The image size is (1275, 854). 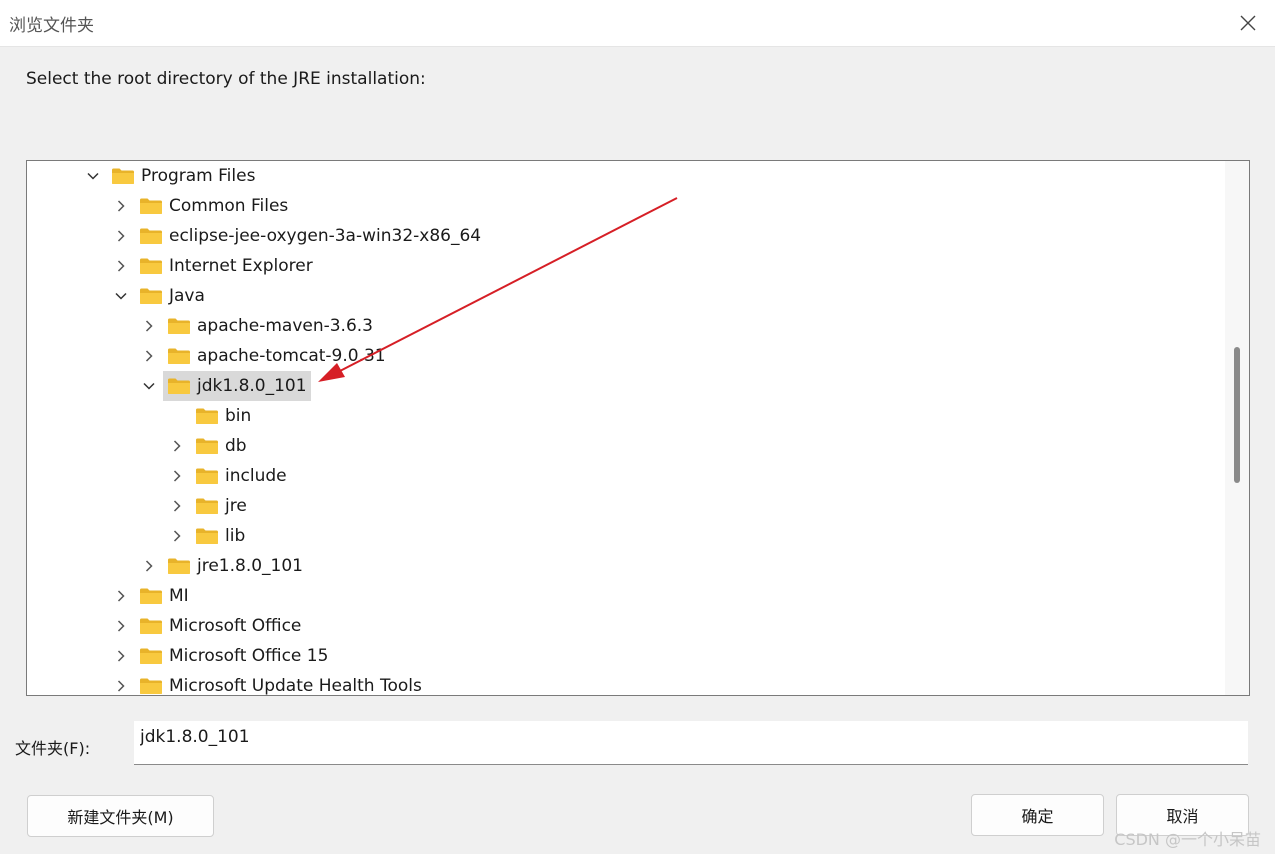 I want to click on tree-node-label: jdk1.8.0_101, so click(x=252, y=386).